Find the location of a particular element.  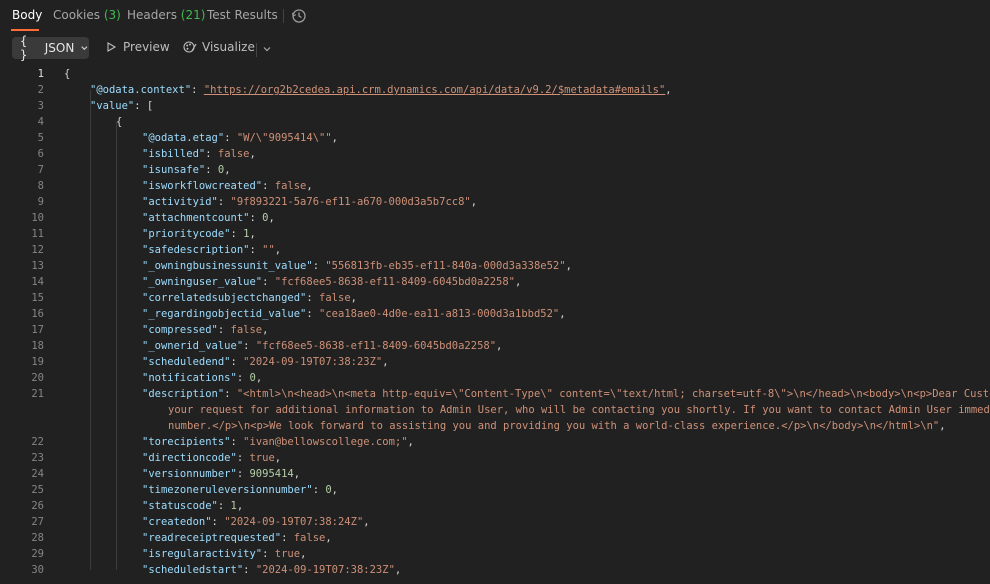

play-icon is located at coordinates (112, 47).